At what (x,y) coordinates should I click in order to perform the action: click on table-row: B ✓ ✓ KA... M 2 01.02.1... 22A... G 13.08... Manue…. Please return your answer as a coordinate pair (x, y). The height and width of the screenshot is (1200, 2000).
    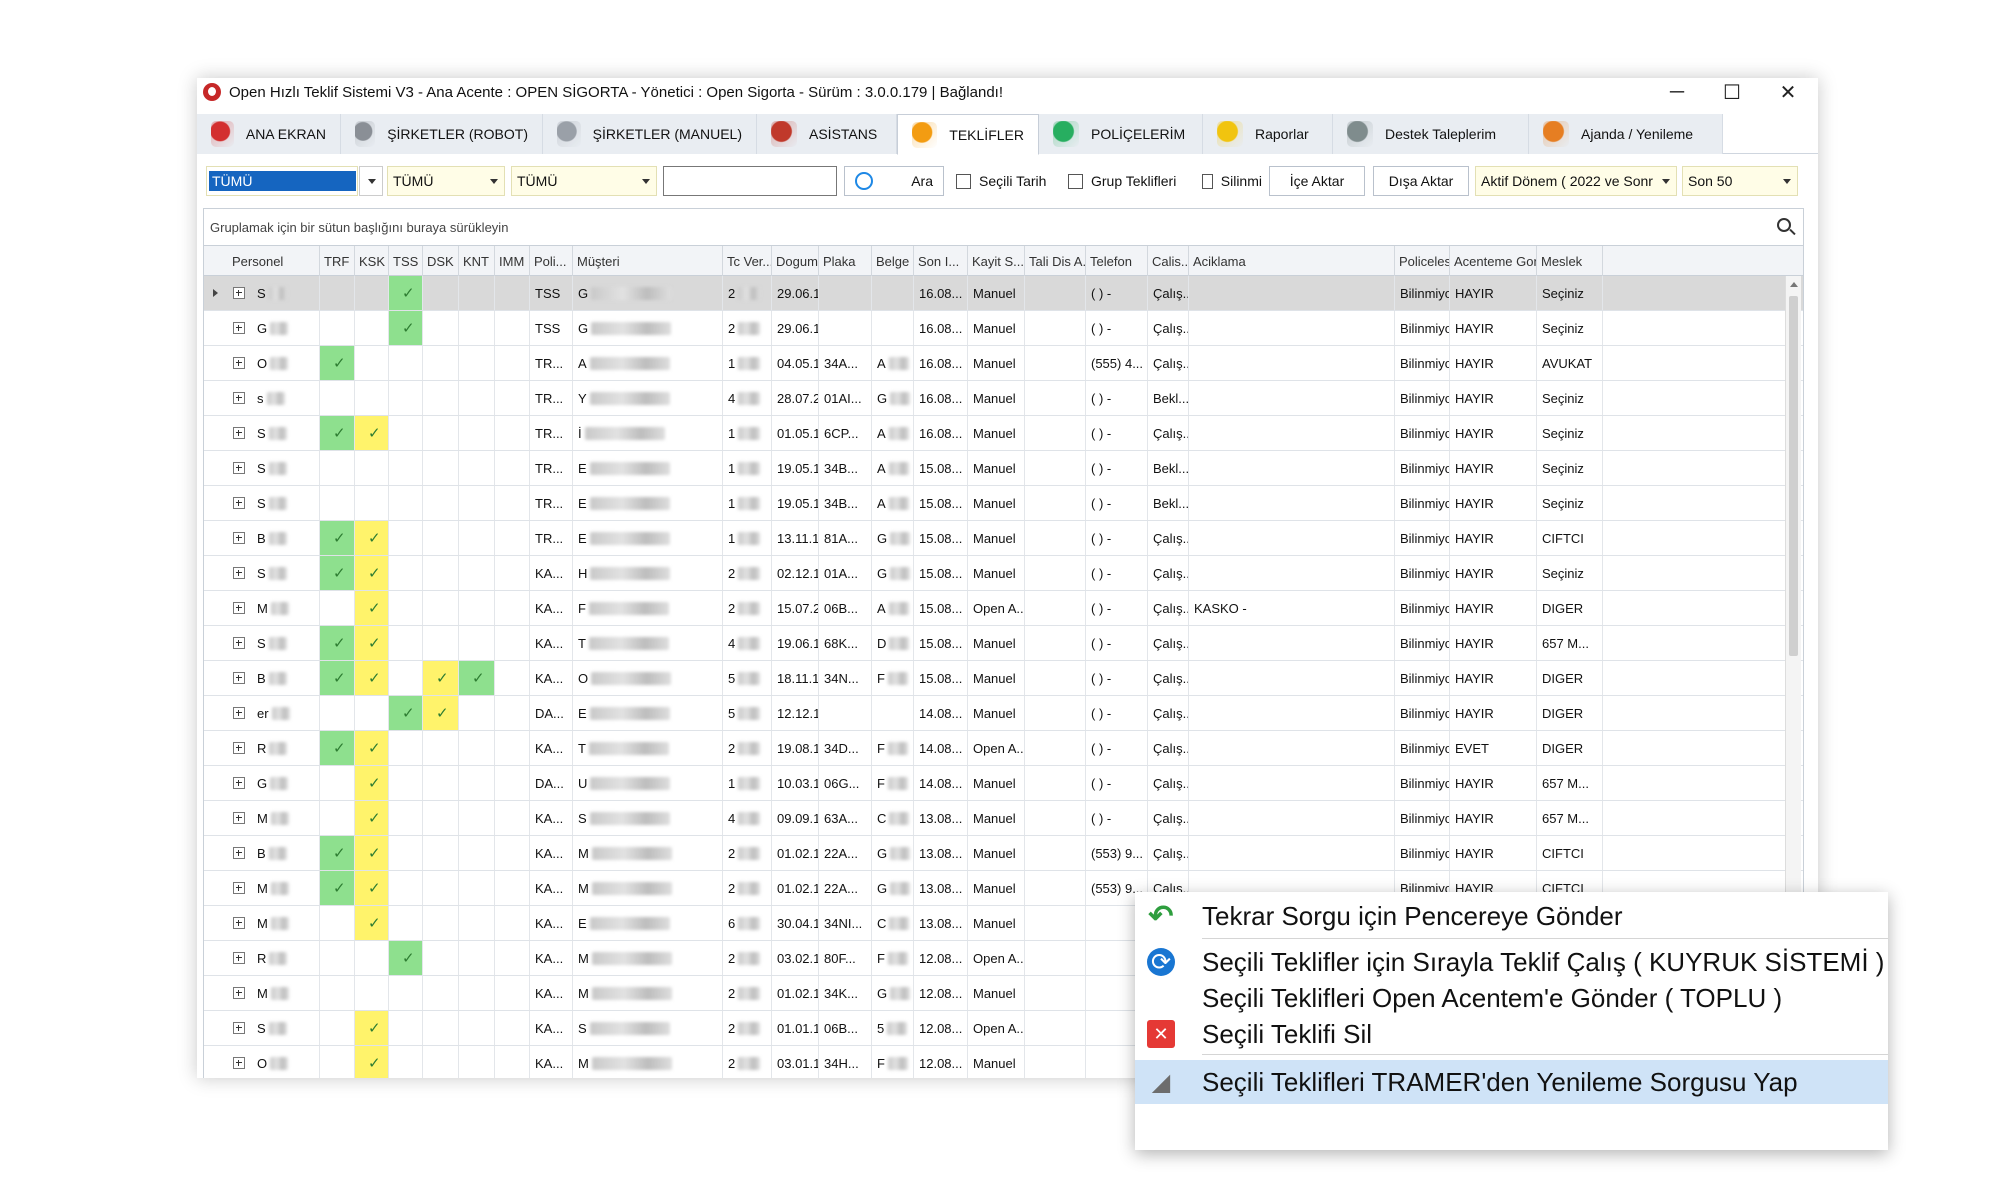
    Looking at the image, I should click on (1003, 853).